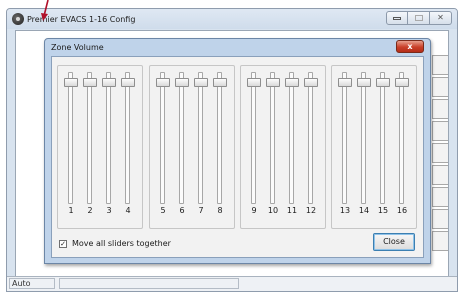 This screenshot has width=464, height=293. I want to click on side-tab-strip, so click(440, 154).